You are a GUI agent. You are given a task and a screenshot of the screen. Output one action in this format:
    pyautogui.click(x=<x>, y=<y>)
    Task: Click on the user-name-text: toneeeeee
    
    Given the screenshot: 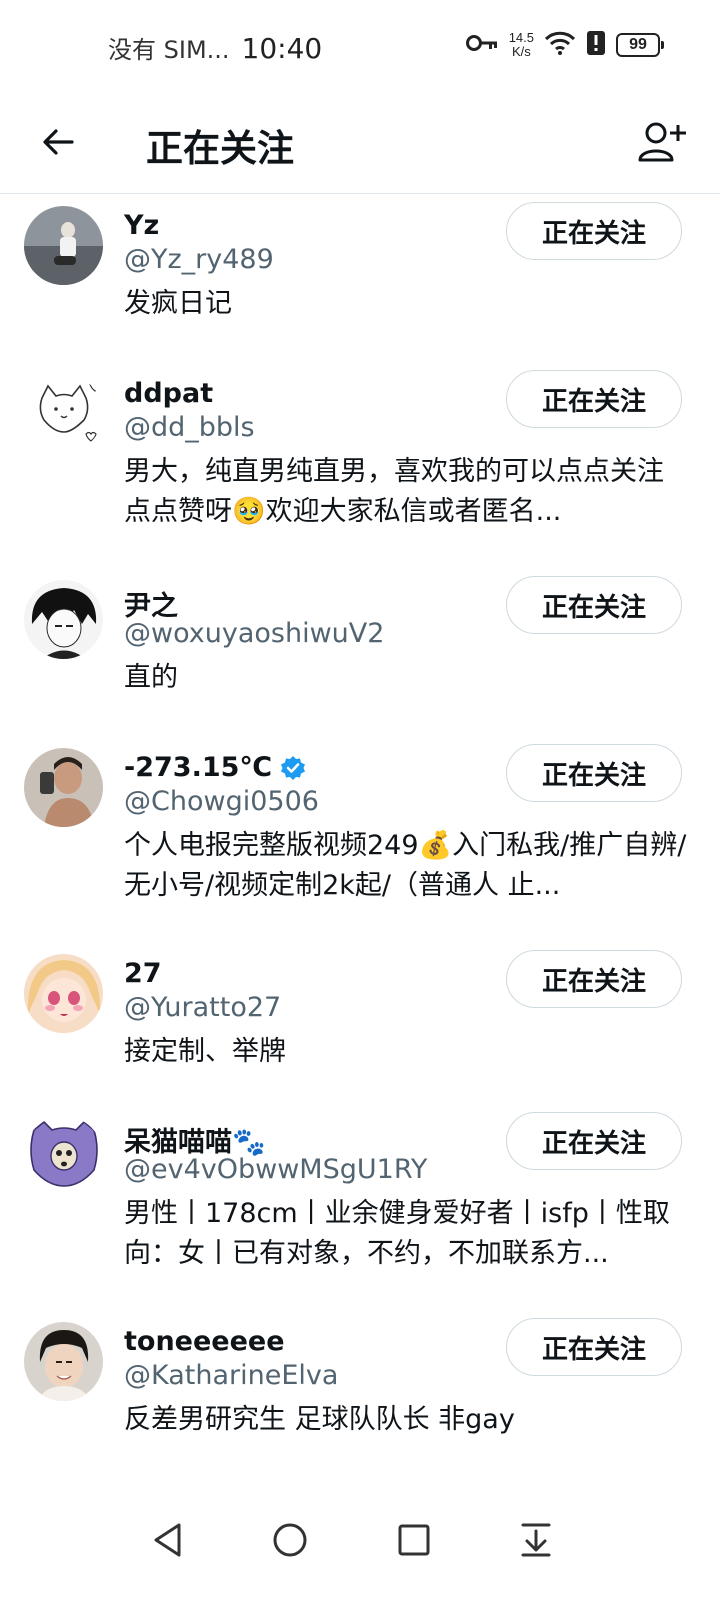 What is the action you would take?
    pyautogui.click(x=204, y=1341)
    